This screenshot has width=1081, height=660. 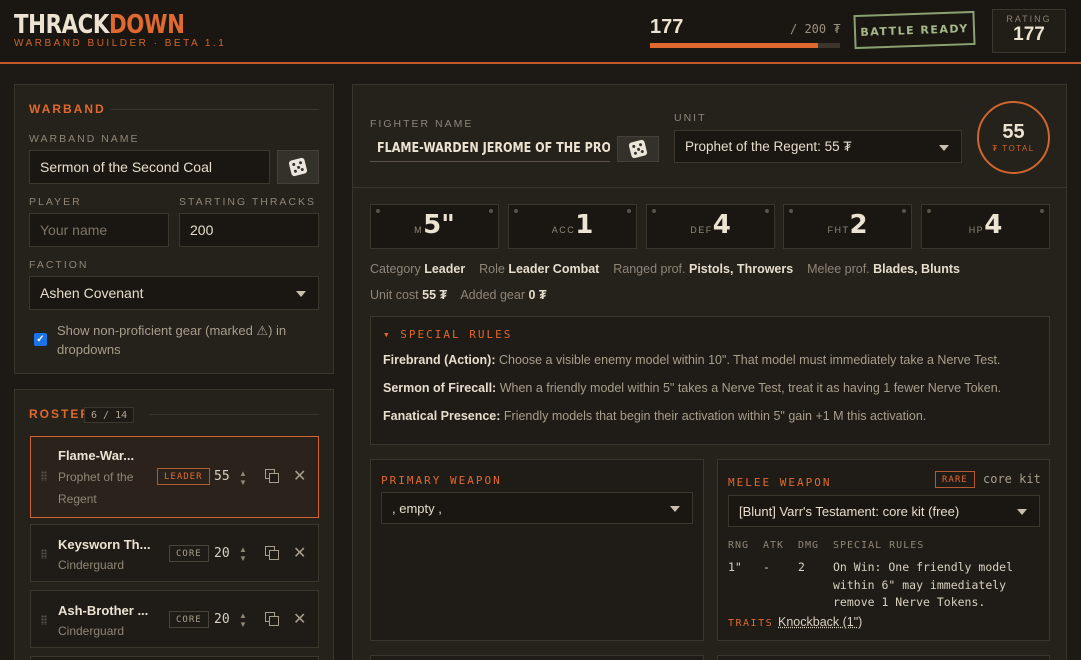 What do you see at coordinates (439, 360) in the screenshot?
I see `rule-name: Firebrand (Action):` at bounding box center [439, 360].